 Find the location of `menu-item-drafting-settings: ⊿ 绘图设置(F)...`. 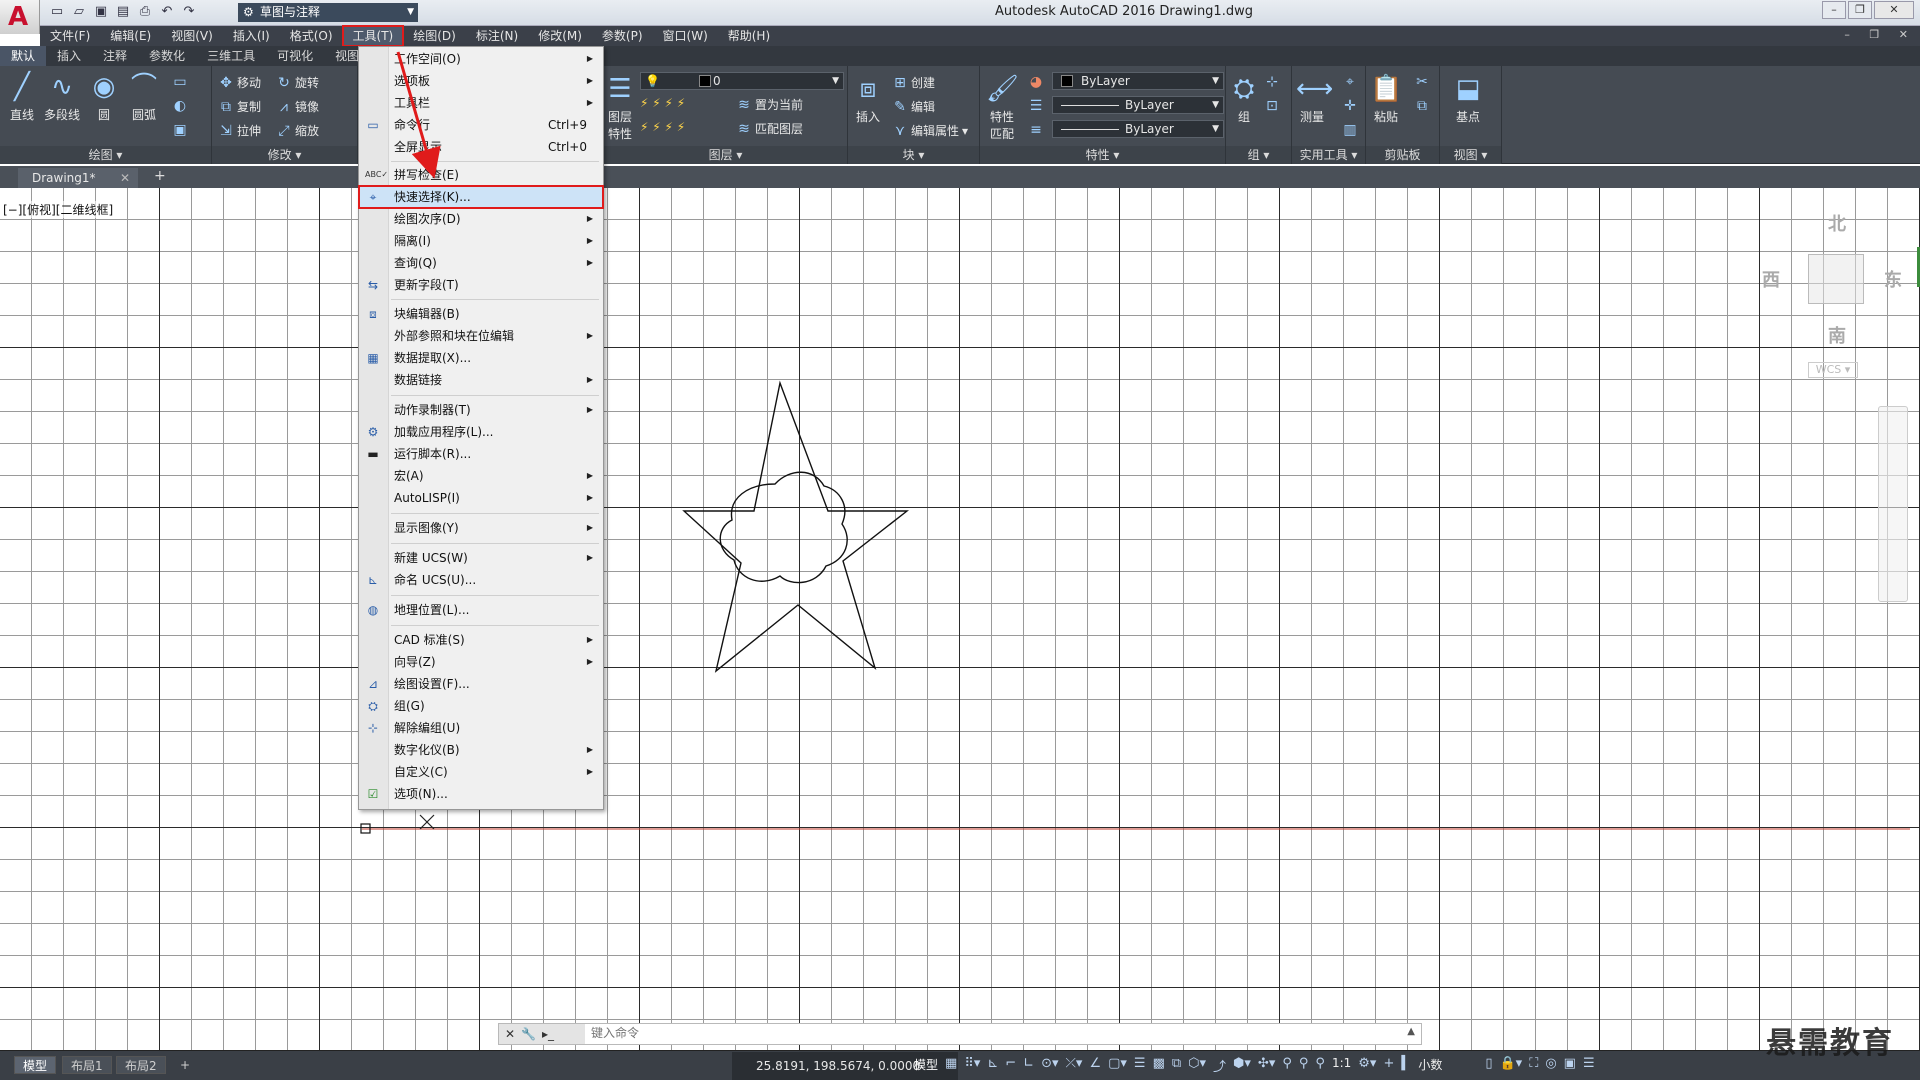

menu-item-drafting-settings: ⊿ 绘图设置(F)... is located at coordinates (481, 684).